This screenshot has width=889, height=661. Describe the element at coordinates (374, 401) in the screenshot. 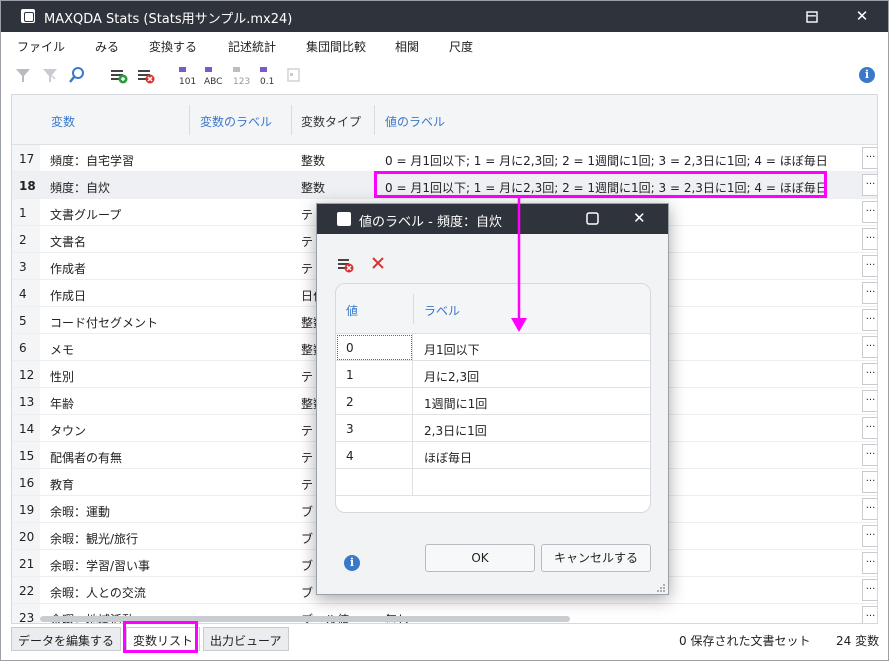

I see `value-cell: 2` at that location.